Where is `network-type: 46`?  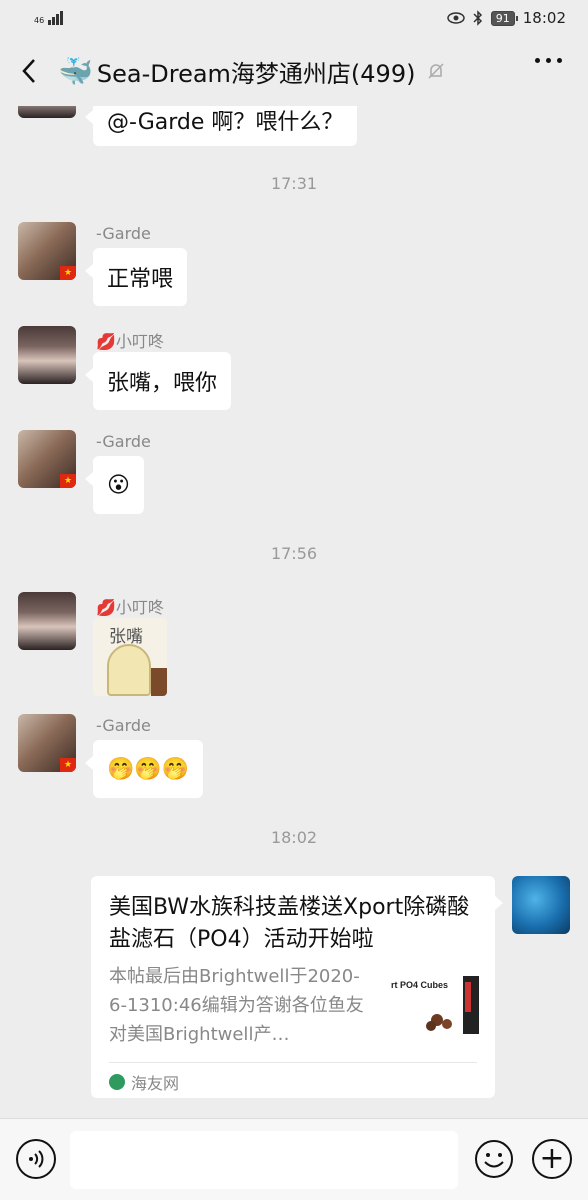
network-type: 46 is located at coordinates (39, 20).